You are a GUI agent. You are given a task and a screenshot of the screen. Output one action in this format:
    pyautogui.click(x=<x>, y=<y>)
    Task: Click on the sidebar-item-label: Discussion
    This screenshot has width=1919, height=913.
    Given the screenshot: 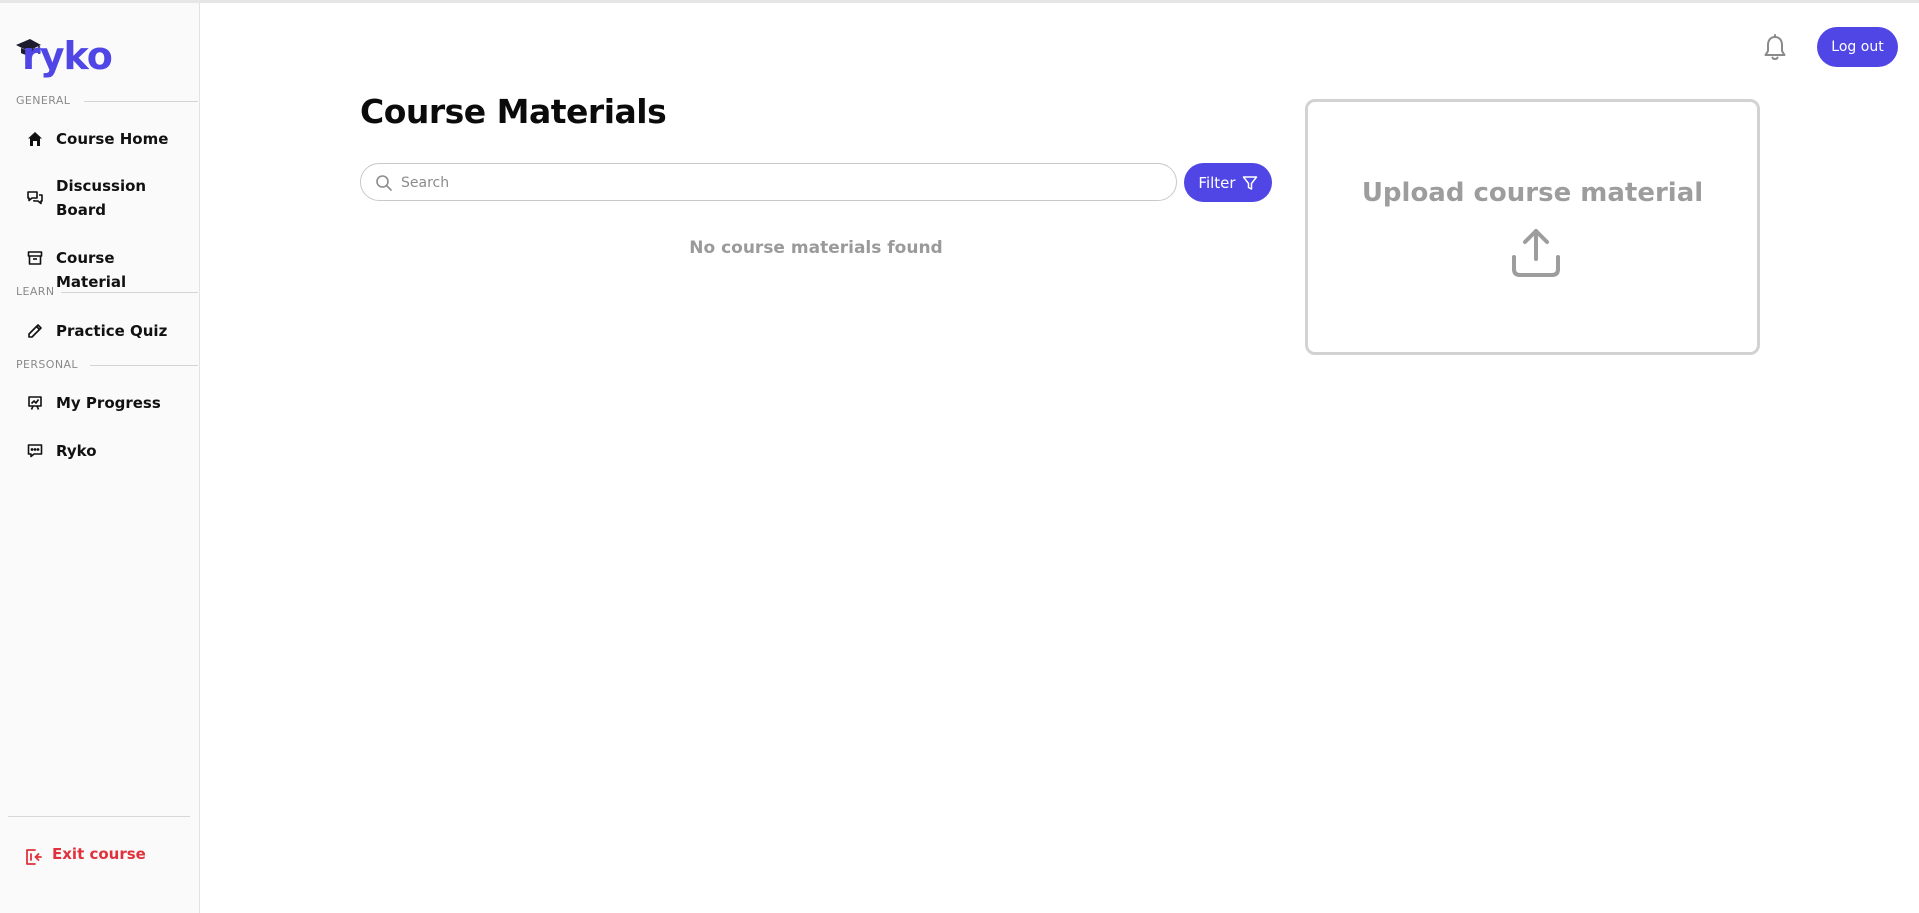 What is the action you would take?
    pyautogui.click(x=101, y=186)
    